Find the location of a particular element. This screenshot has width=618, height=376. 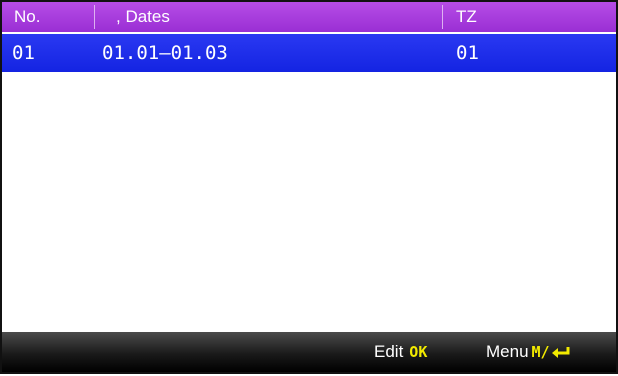

softkey-bar: Edit OK Menu M/ is located at coordinates (309, 352).